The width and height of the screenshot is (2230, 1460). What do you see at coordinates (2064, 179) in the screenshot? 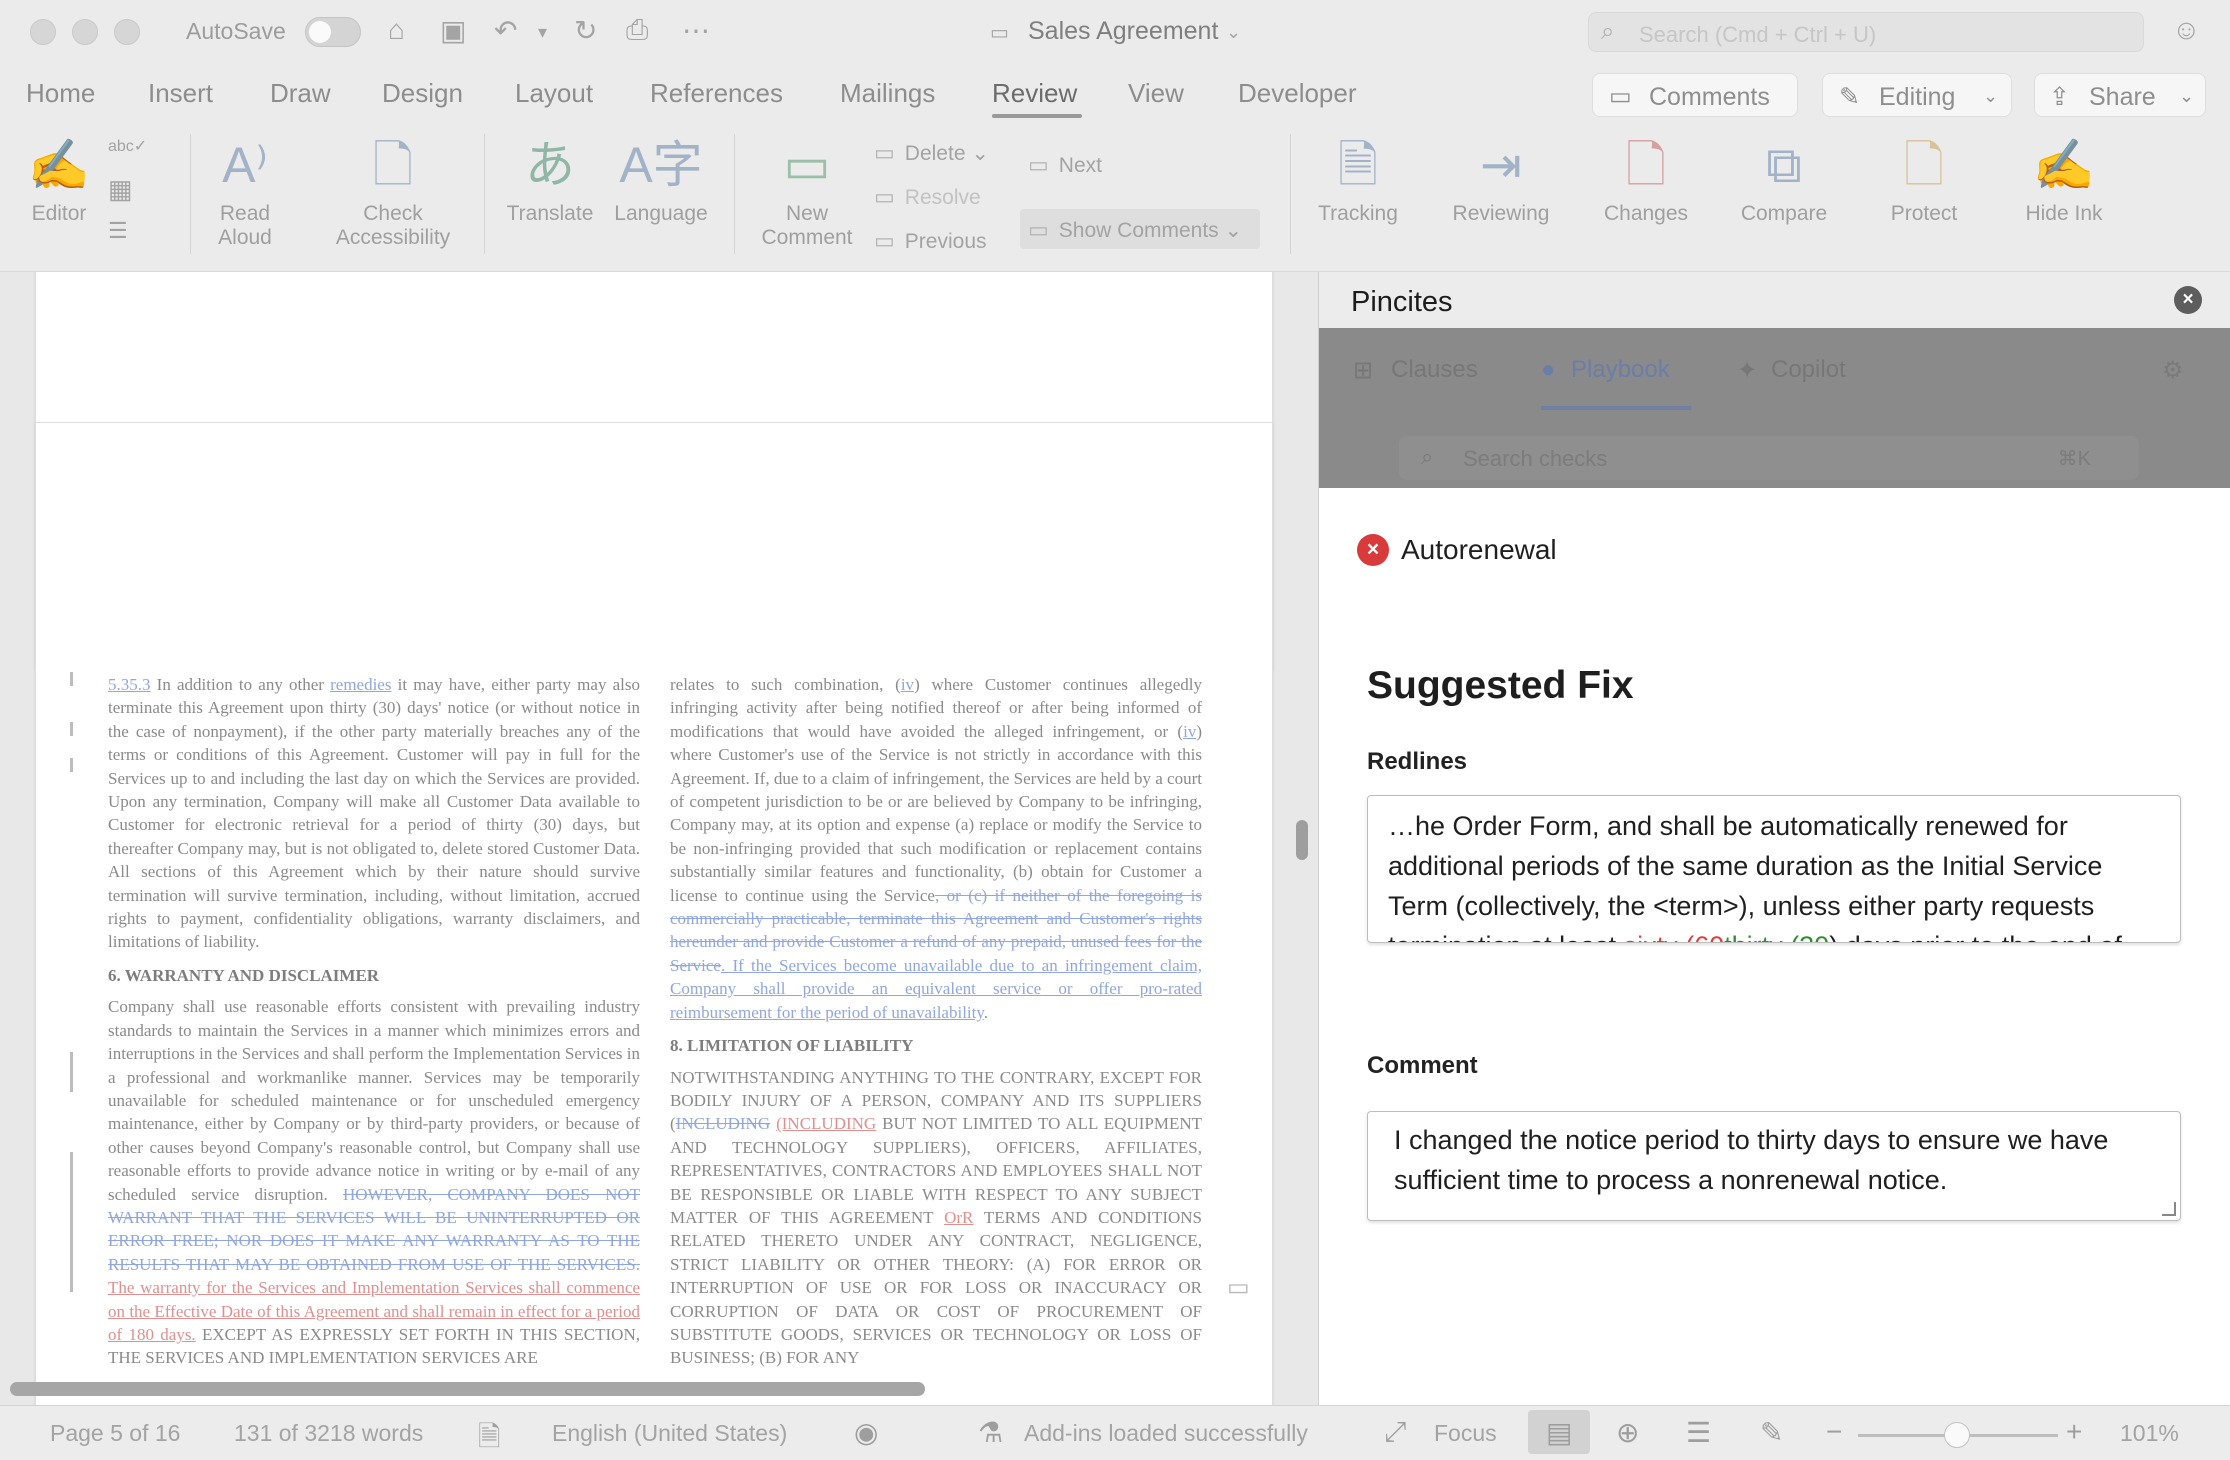
I see `hide-ink-button: ✍ Hide Ink` at bounding box center [2064, 179].